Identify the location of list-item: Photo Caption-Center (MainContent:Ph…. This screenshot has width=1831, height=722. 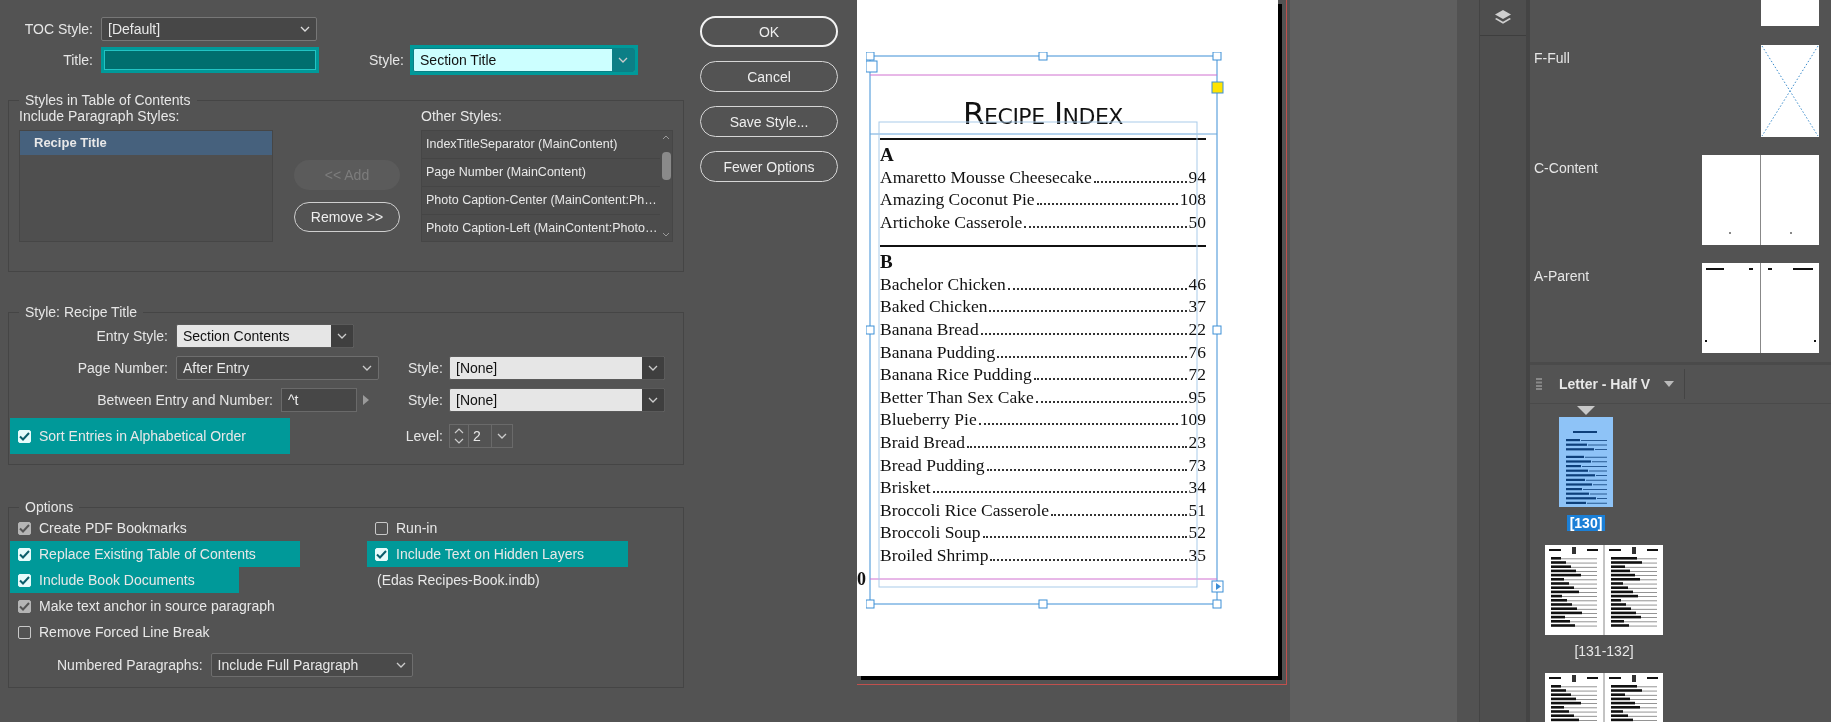
(541, 201).